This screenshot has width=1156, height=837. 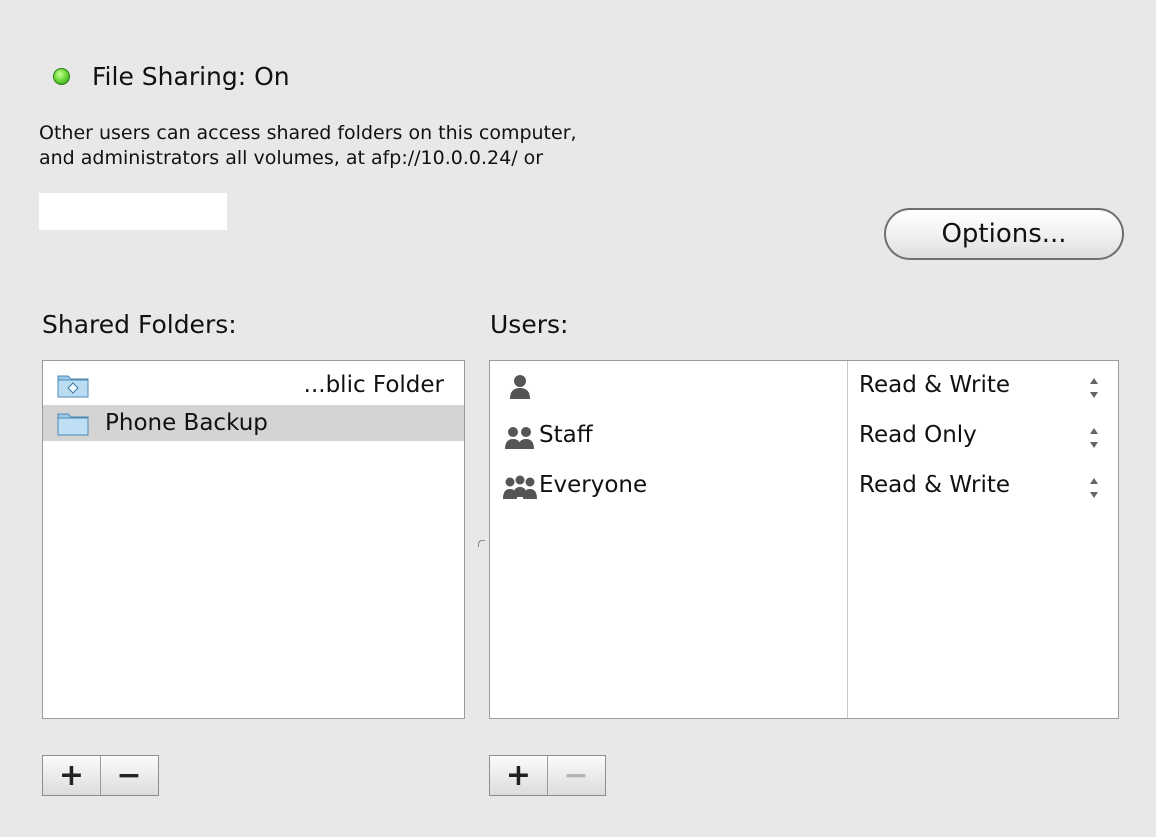 What do you see at coordinates (186, 423) in the screenshot?
I see `folder-name: Phone Backup` at bounding box center [186, 423].